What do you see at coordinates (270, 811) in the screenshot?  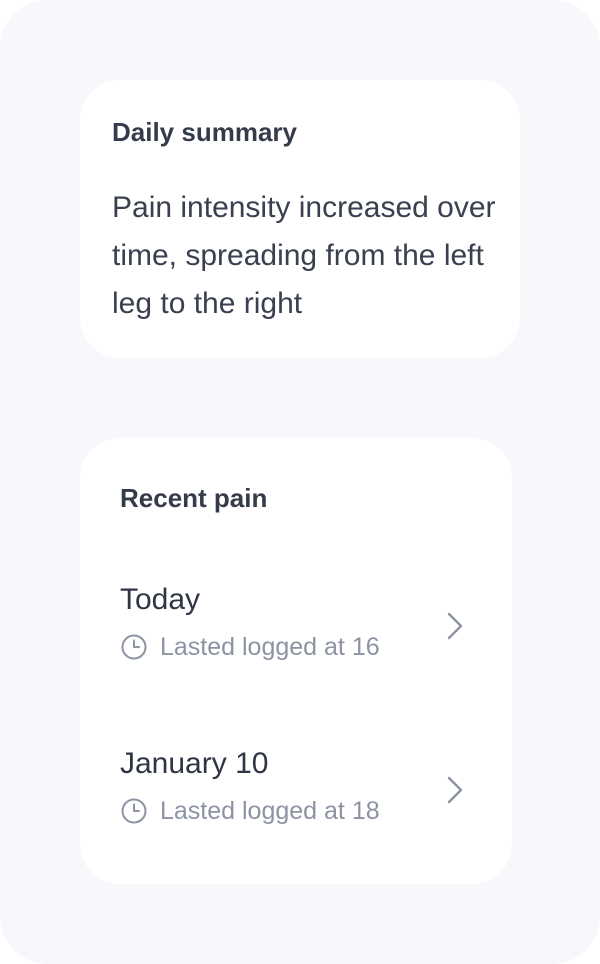 I see `pain-entry-log: Lasted logged at 18` at bounding box center [270, 811].